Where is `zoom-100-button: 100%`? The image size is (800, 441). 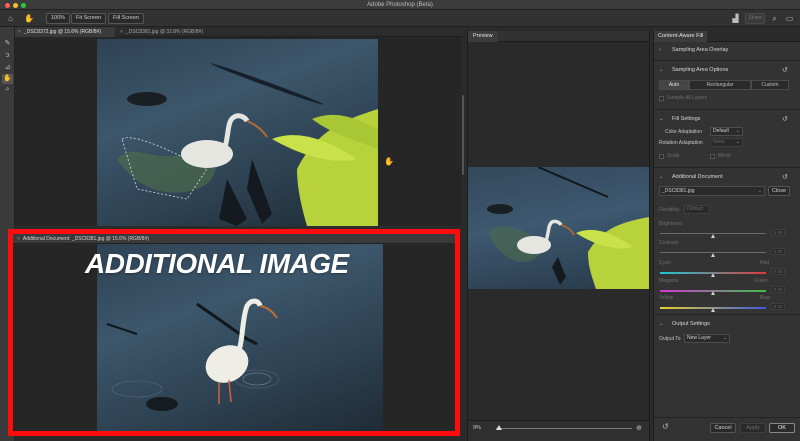 zoom-100-button: 100% is located at coordinates (58, 18).